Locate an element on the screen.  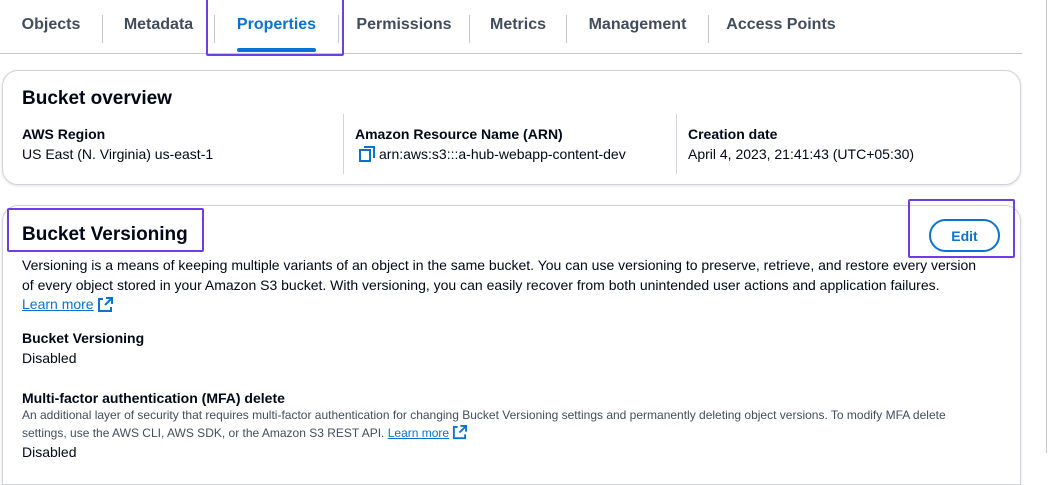
mfa-learn-more-label: Learn more is located at coordinates (418, 432).